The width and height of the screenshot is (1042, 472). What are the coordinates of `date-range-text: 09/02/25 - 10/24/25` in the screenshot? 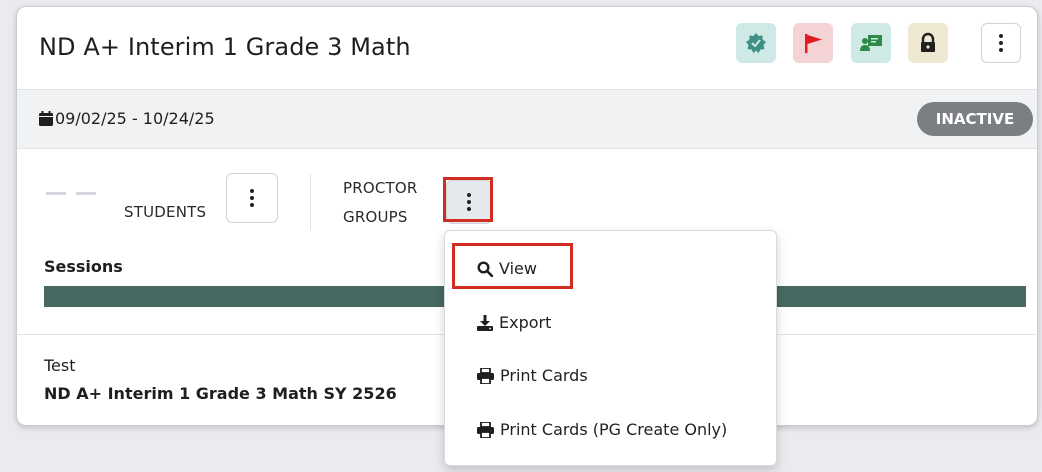 It's located at (135, 118).